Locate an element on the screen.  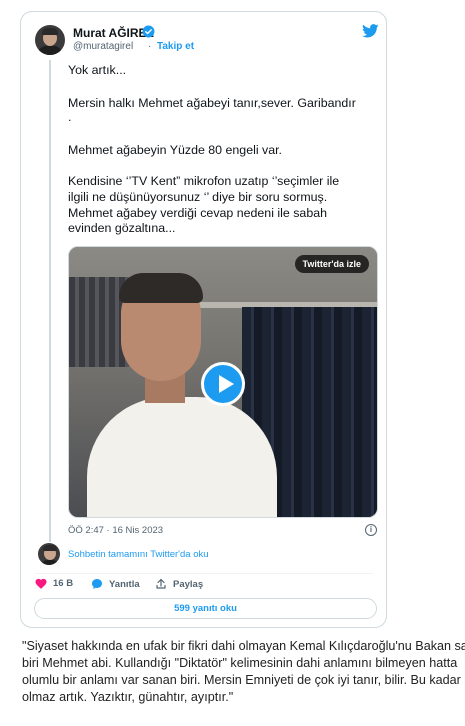
conversation-avatar is located at coordinates (49, 554).